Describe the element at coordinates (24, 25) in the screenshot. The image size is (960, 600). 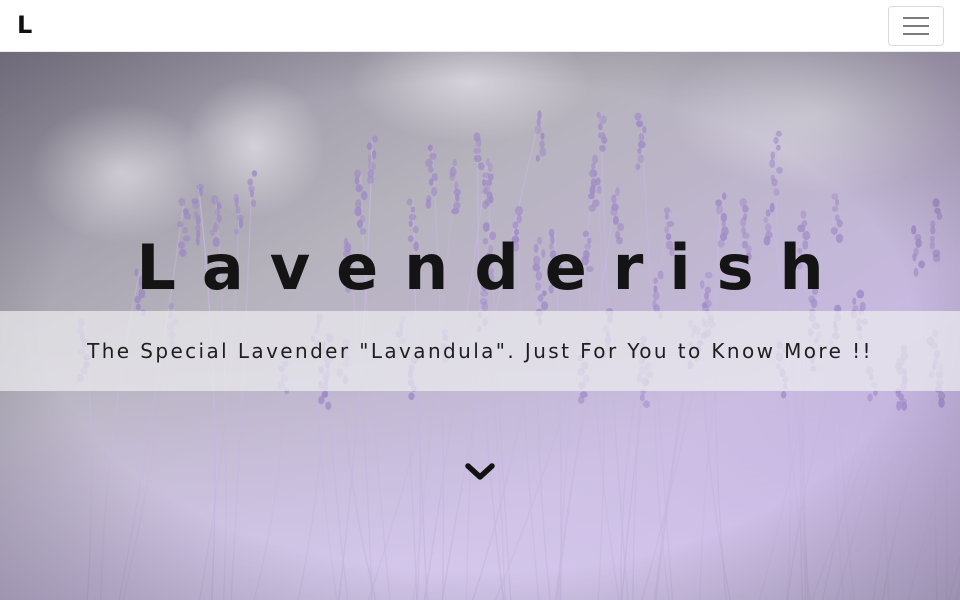
I see `brand-logo: L` at that location.